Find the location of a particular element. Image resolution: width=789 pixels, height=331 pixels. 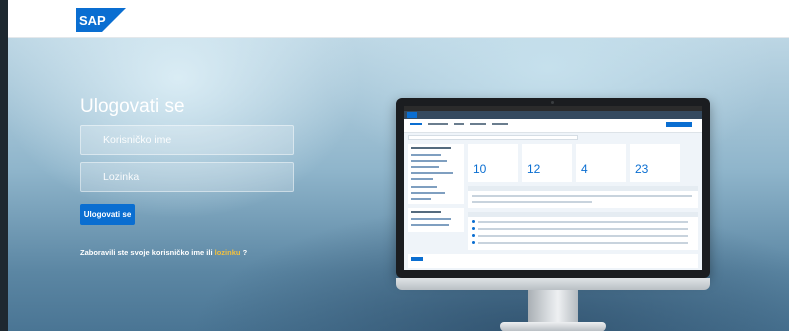

screen-kpi-tile: 12 is located at coordinates (547, 163).